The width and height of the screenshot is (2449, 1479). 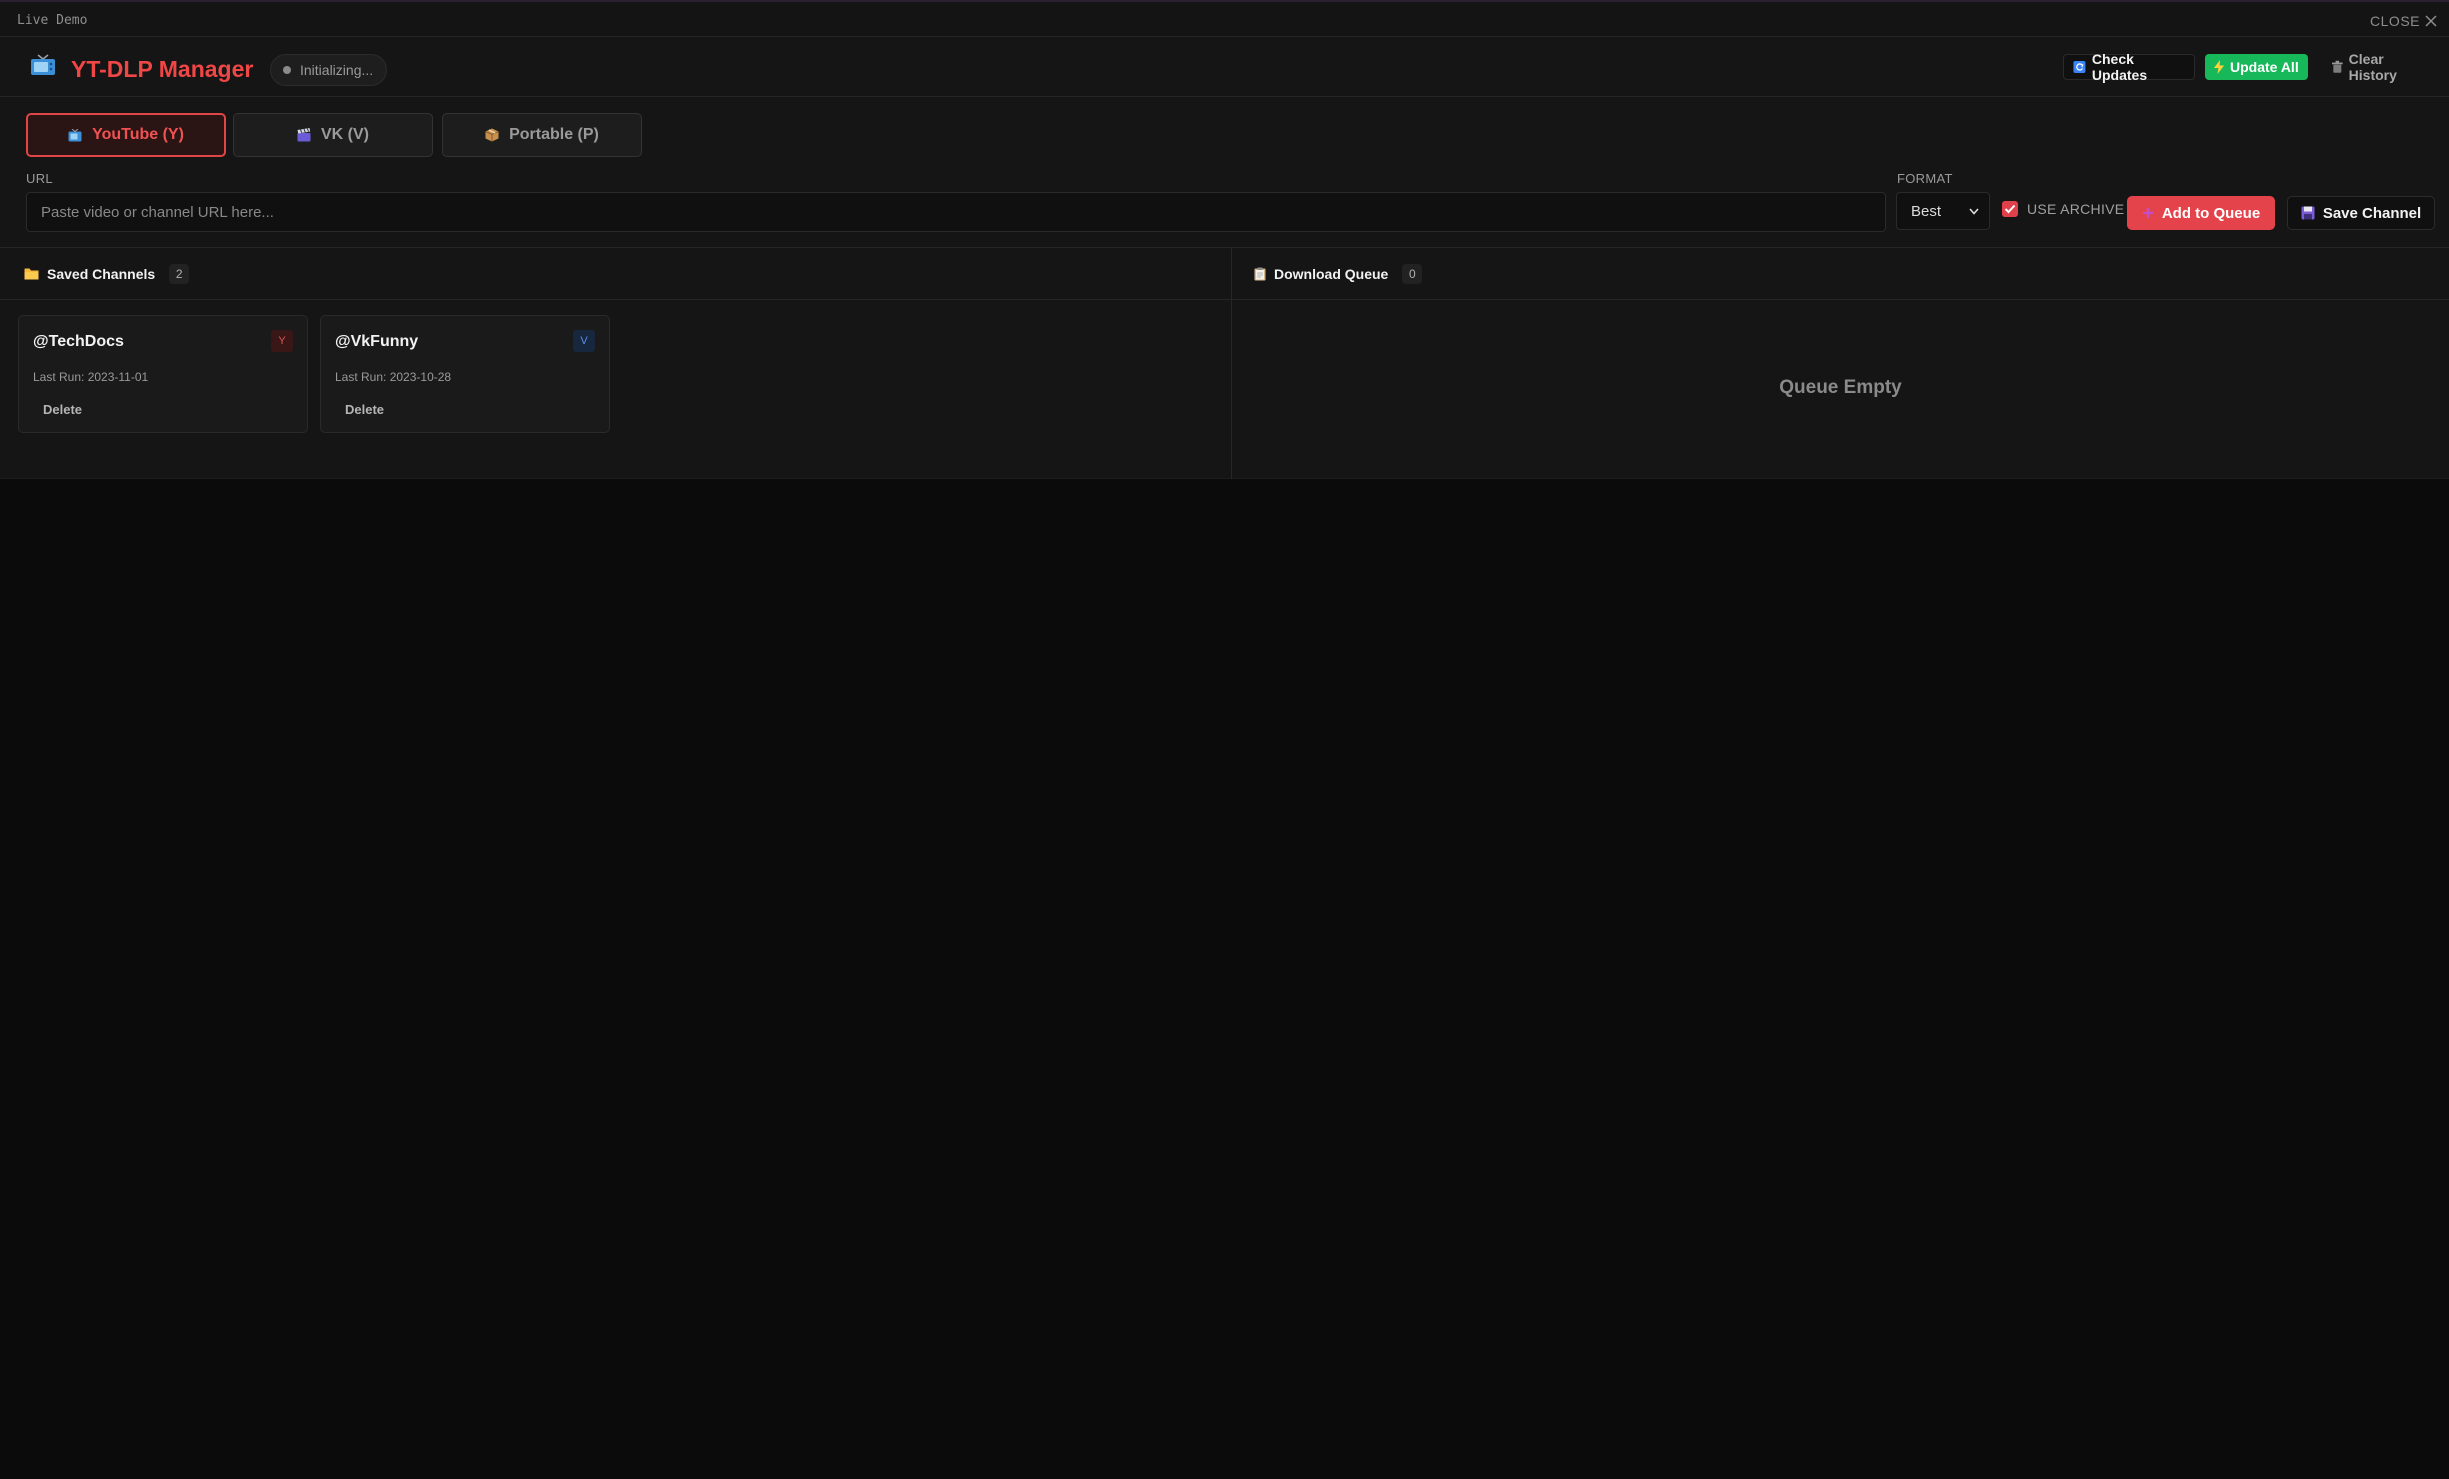 What do you see at coordinates (1224, 18) in the screenshot?
I see `demo-bar: Live Demo CLOSE` at bounding box center [1224, 18].